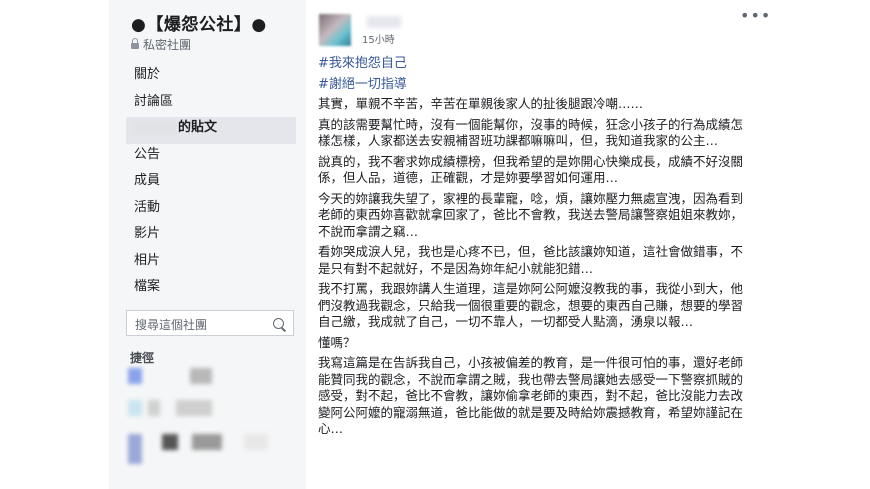 This screenshot has width=870, height=489. I want to click on hashtag-link: #謝絕一切指導, so click(362, 82).